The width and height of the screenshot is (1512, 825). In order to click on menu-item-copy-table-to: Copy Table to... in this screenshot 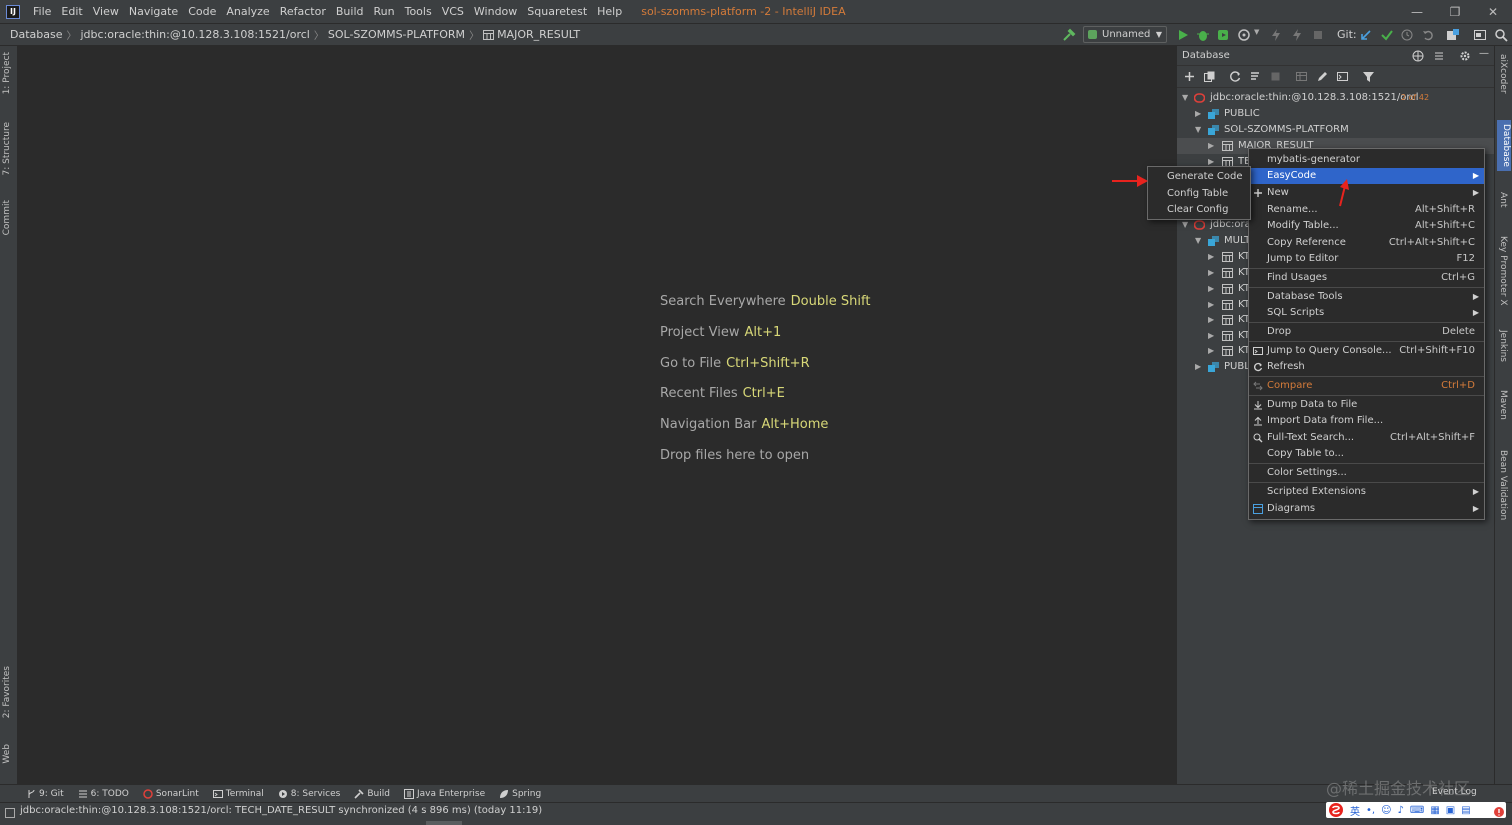, I will do `click(1366, 454)`.